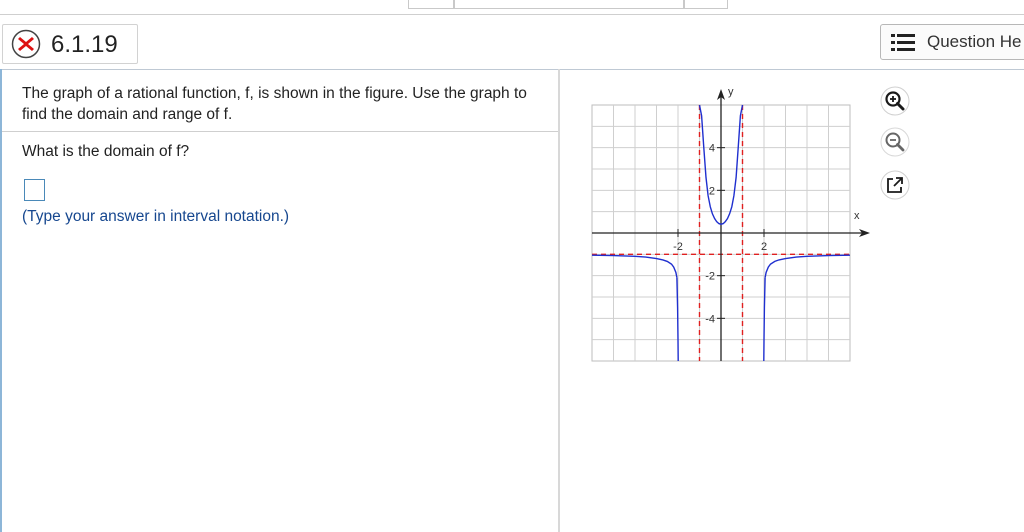 Image resolution: width=1024 pixels, height=532 pixels. Describe the element at coordinates (710, 319) in the screenshot. I see `y-tick-label: -4` at that location.